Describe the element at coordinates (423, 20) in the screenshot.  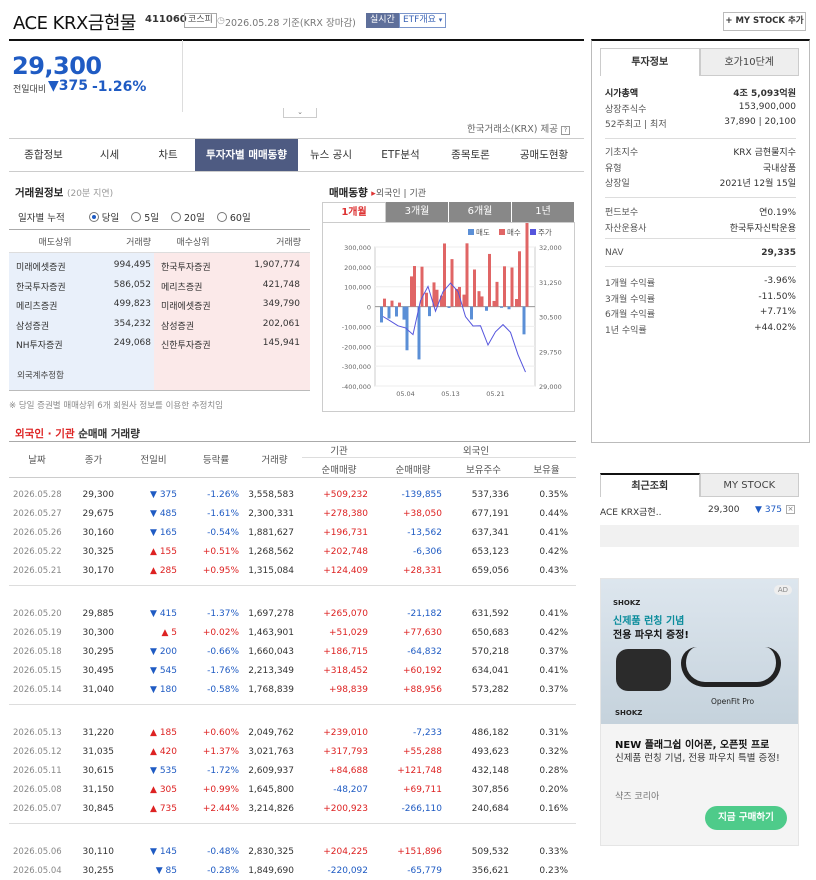
I see `etf-overview-dropdown: ETF개요 ▾` at that location.